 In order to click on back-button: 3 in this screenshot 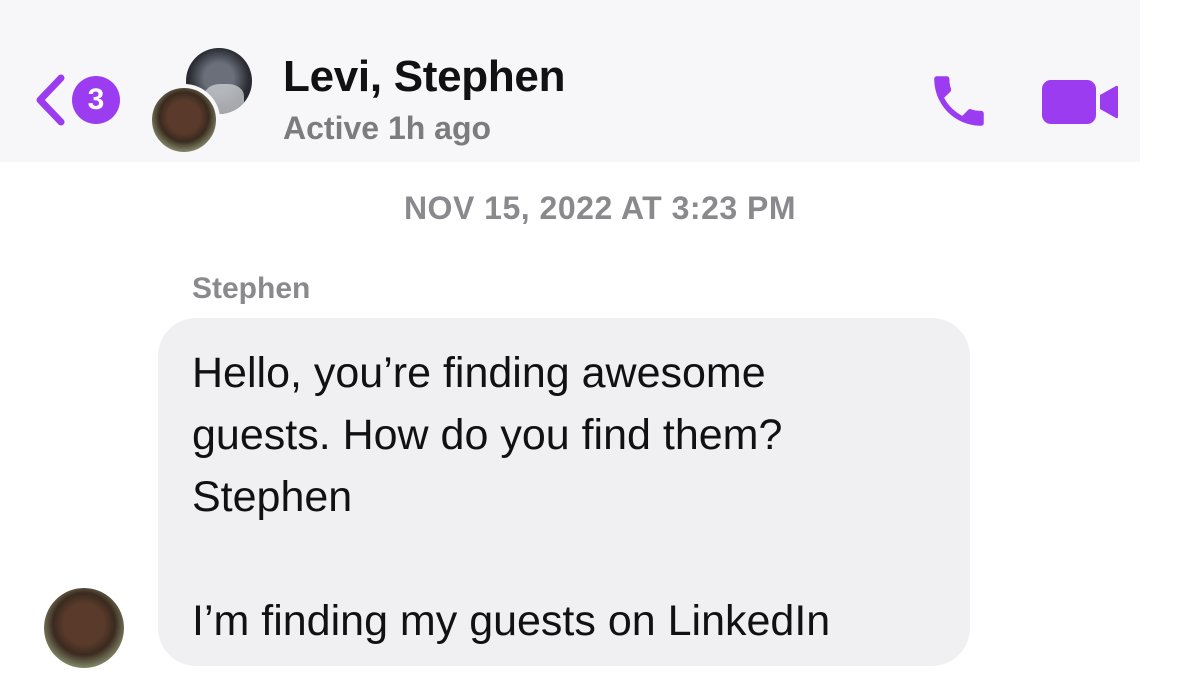, I will do `click(80, 100)`.